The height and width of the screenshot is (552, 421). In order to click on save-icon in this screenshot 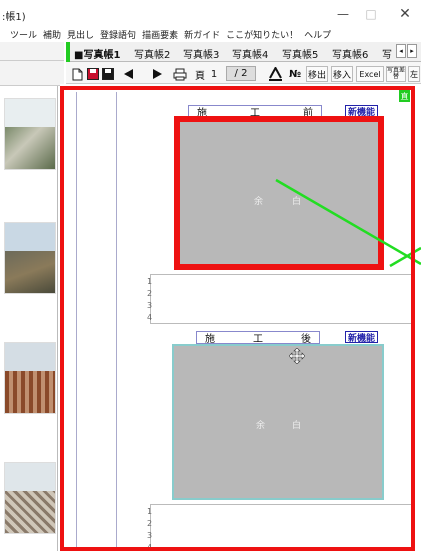, I will do `click(93, 74)`.